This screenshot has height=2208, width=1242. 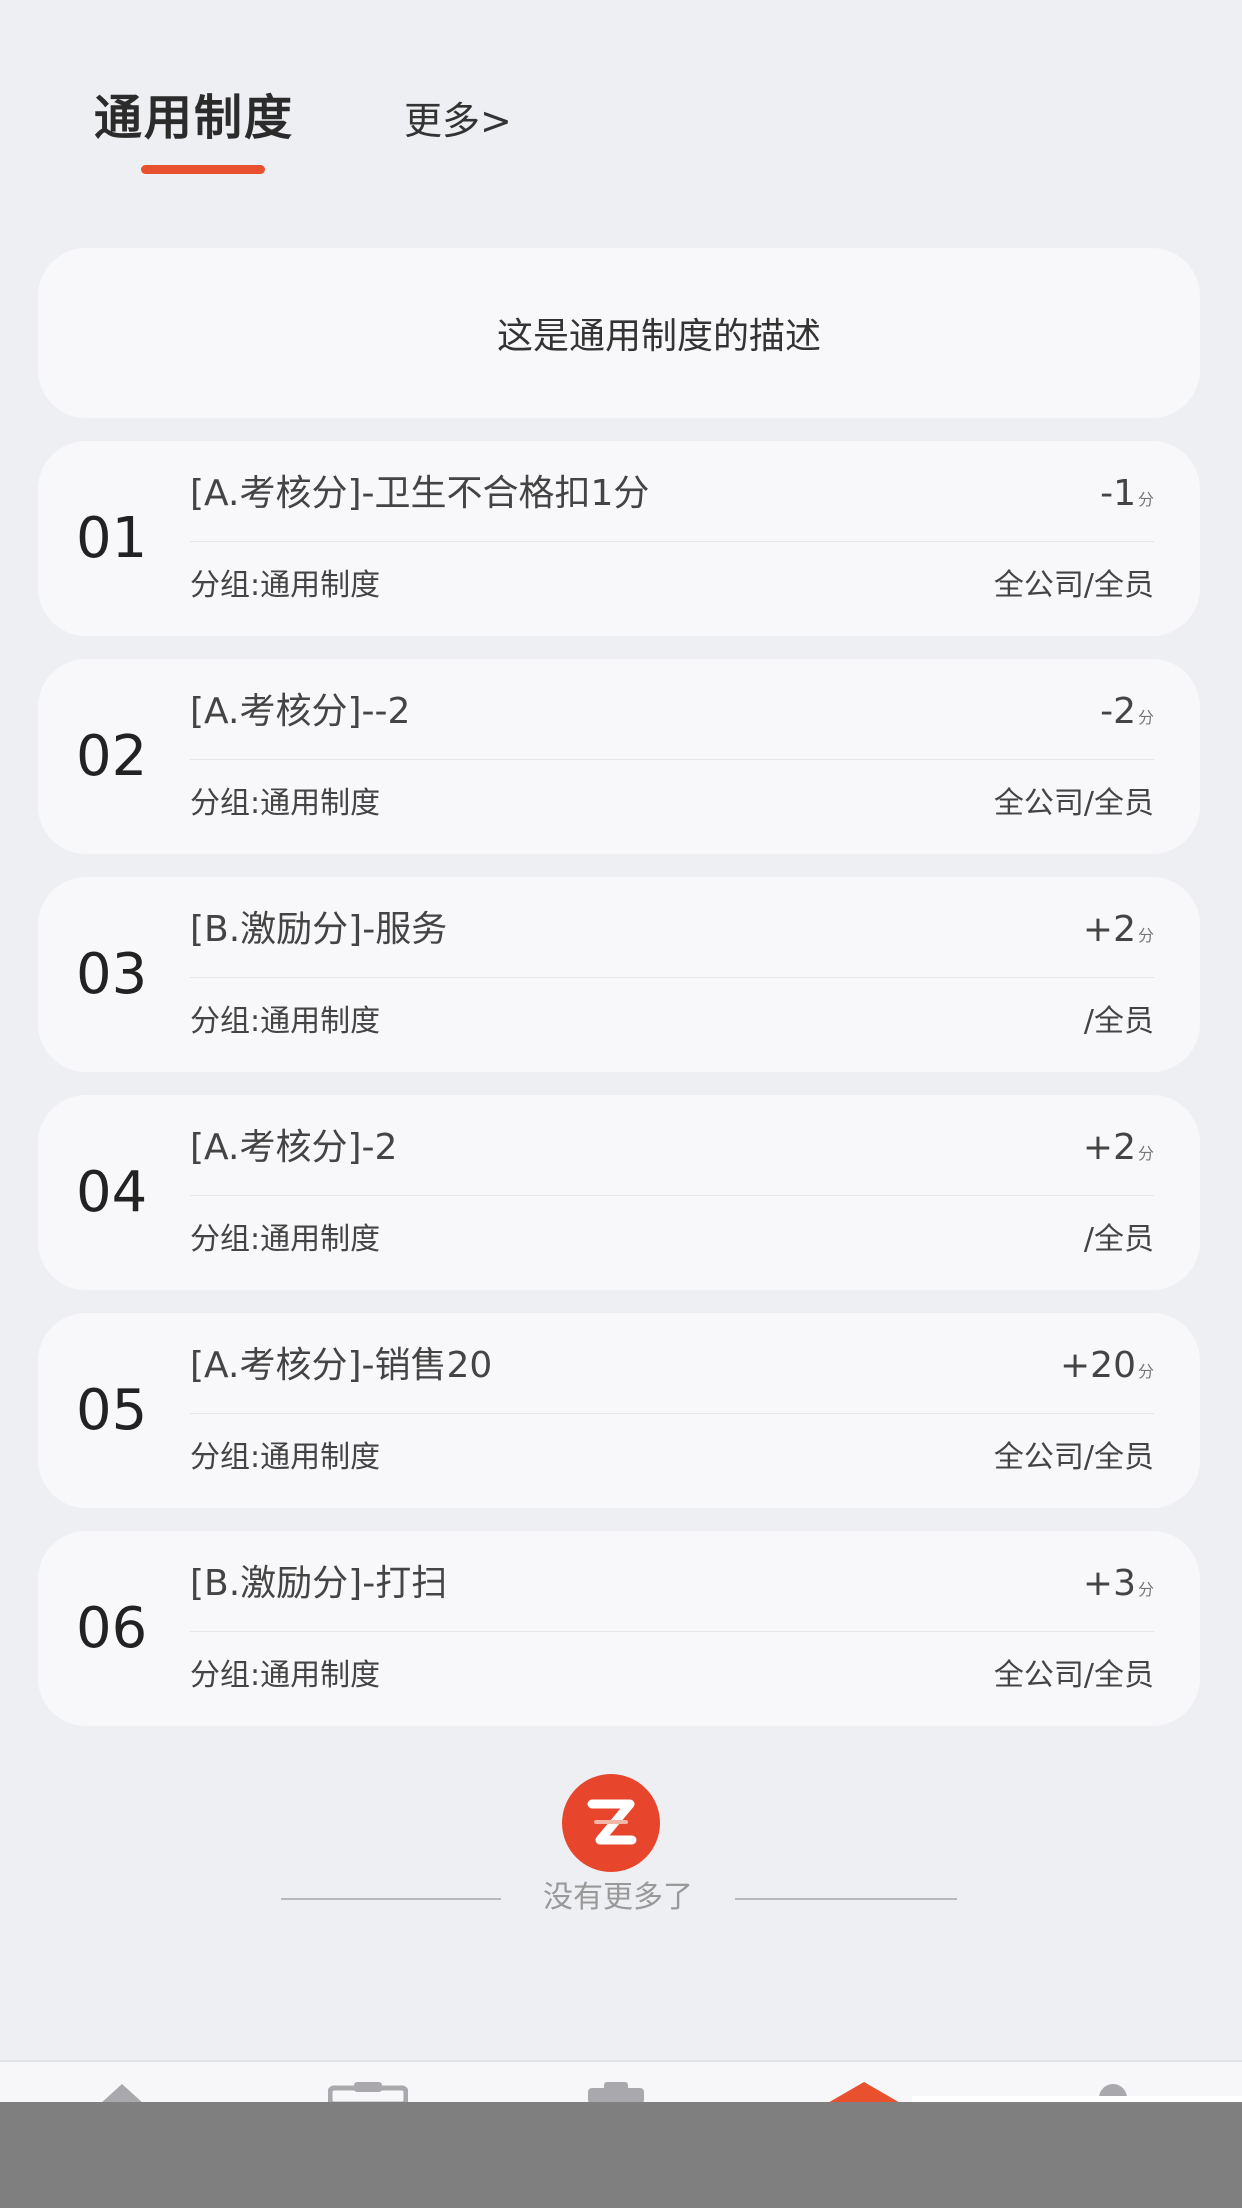 What do you see at coordinates (112, 1628) in the screenshot?
I see `rule-index: 06` at bounding box center [112, 1628].